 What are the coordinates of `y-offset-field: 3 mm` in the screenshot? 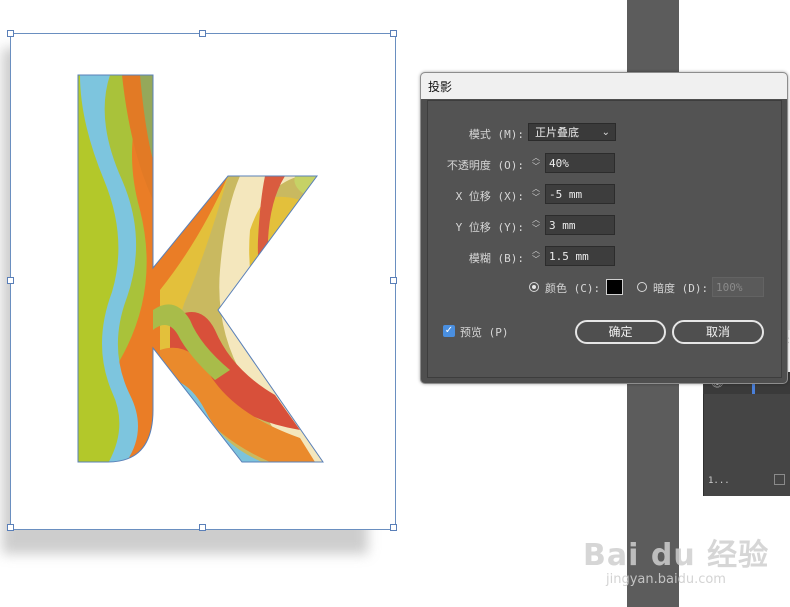 It's located at (580, 225).